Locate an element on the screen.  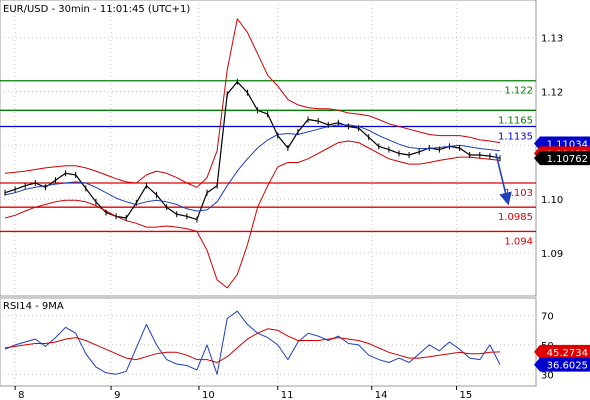
price-tag-label: 45.2734 is located at coordinates (567, 353).